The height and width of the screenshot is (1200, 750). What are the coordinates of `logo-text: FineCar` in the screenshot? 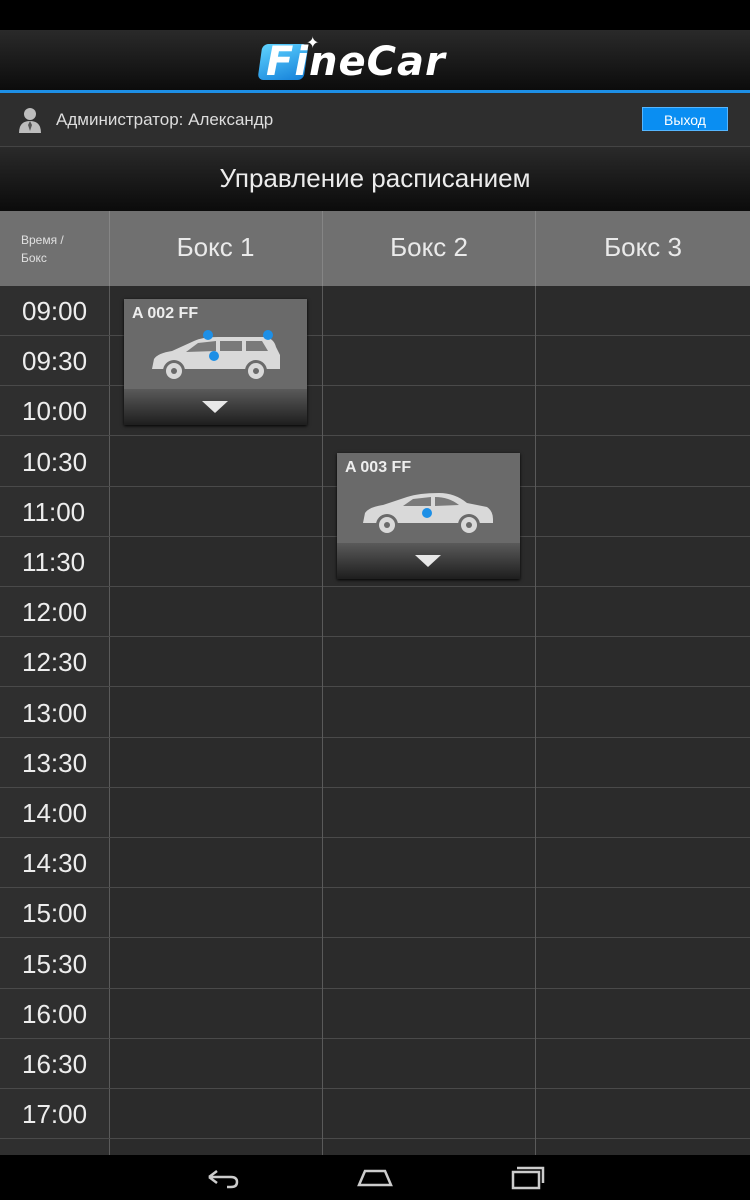 It's located at (356, 62).